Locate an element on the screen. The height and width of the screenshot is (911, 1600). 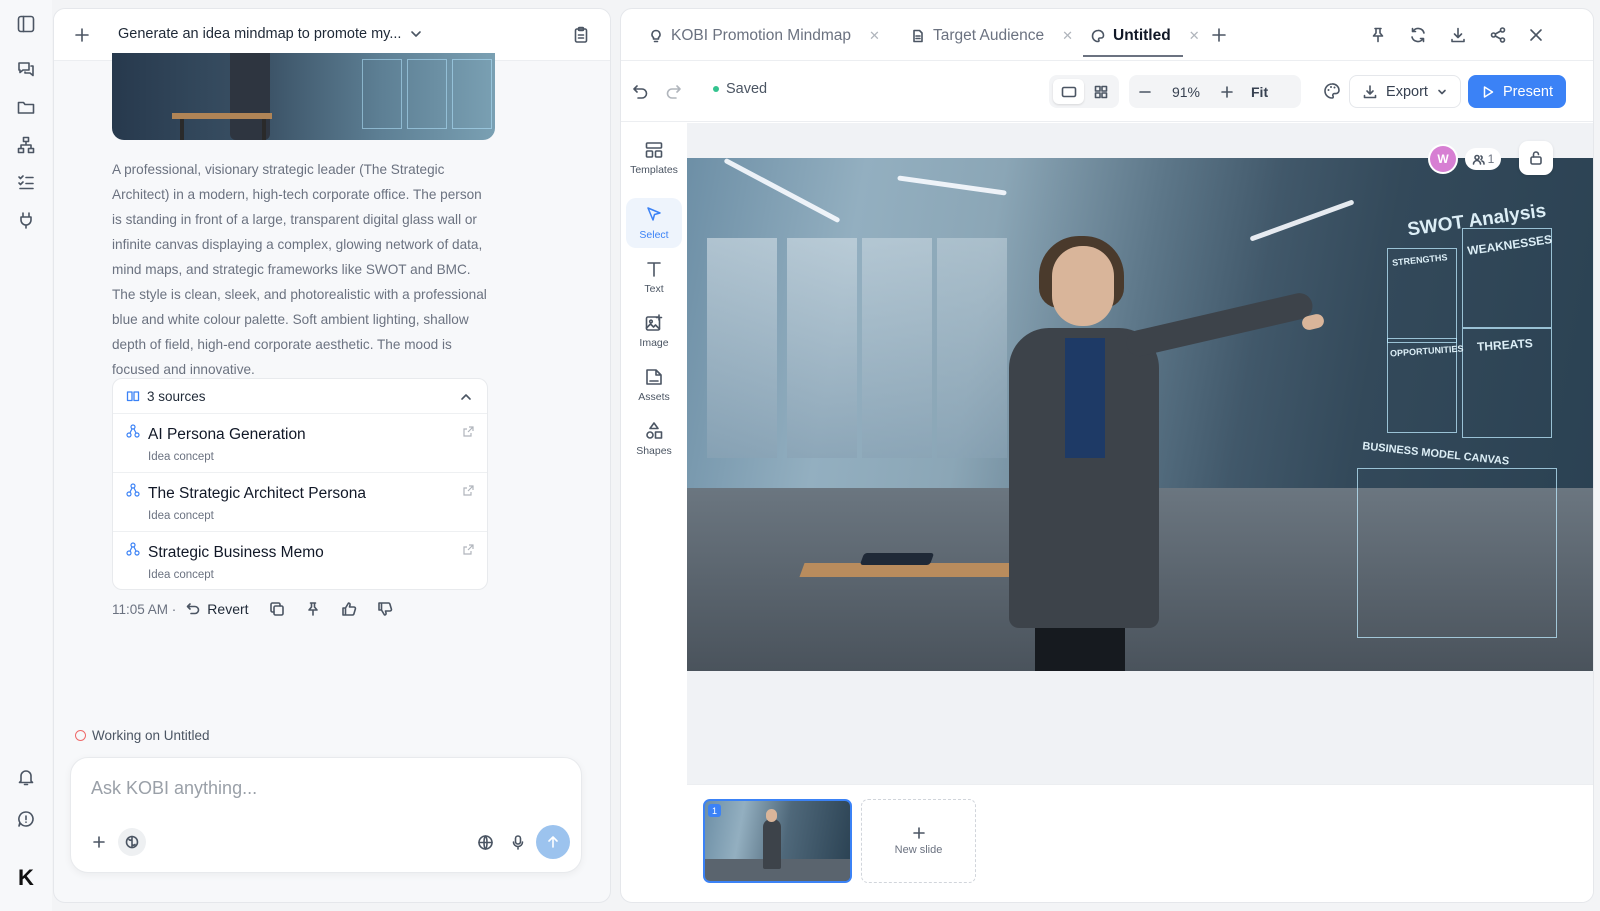
attach-button is located at coordinates (99, 842).